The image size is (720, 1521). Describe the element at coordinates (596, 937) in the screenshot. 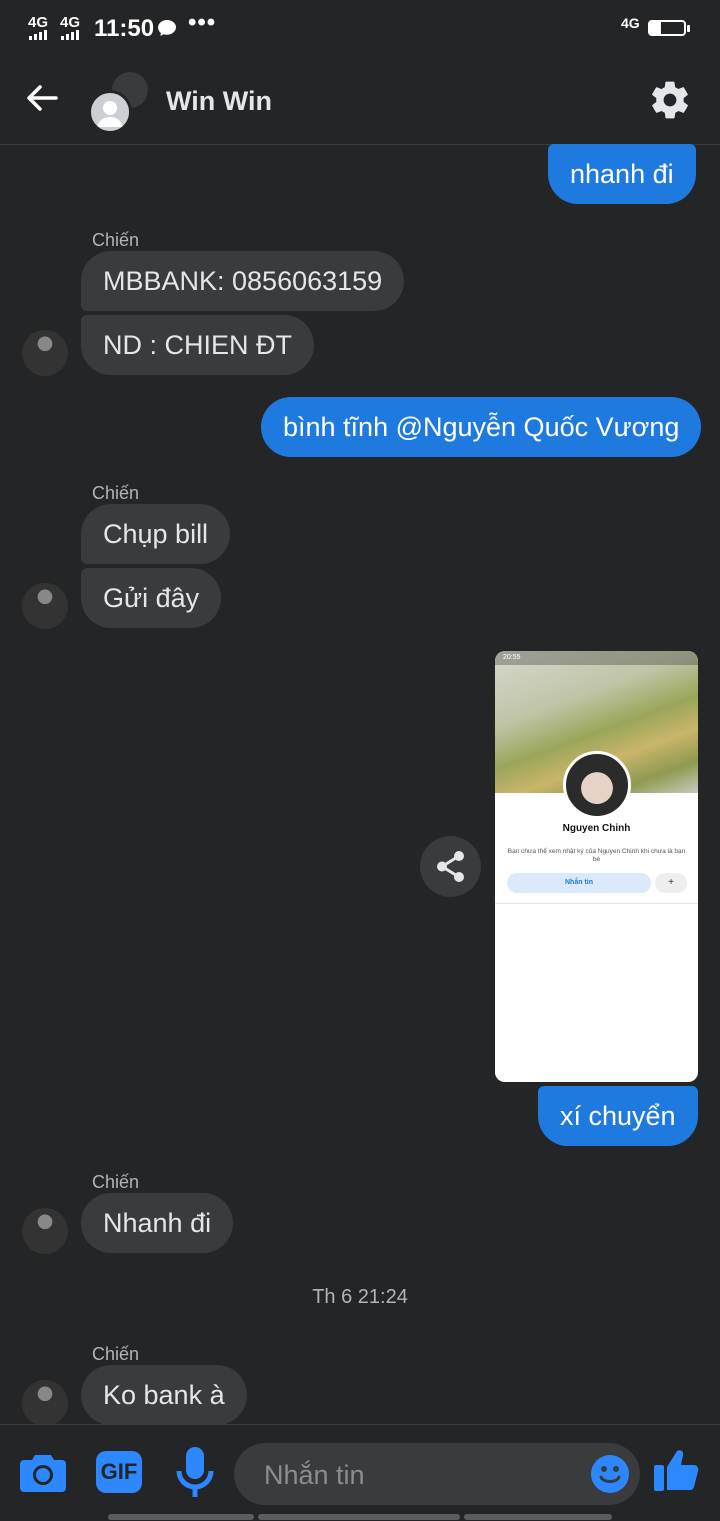

I see `profile-panel` at that location.